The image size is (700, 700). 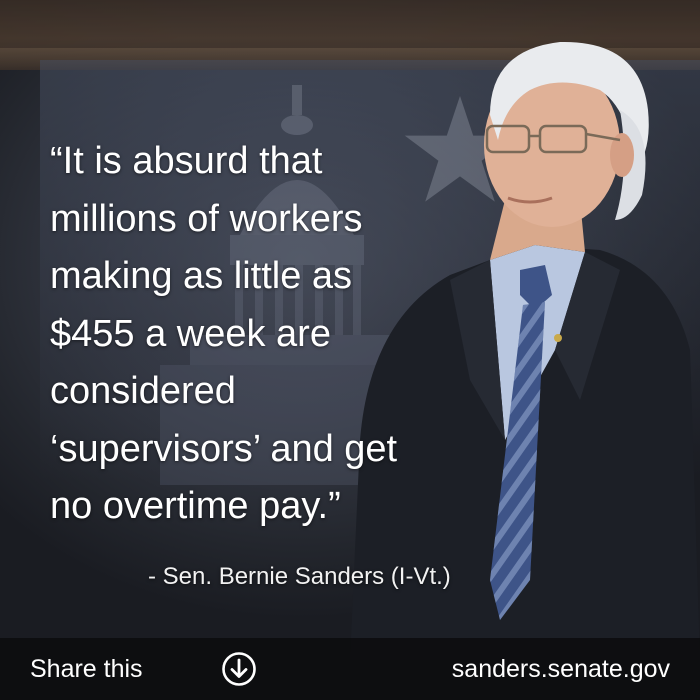 I want to click on quote-line: no overtime pay.”, so click(x=195, y=506).